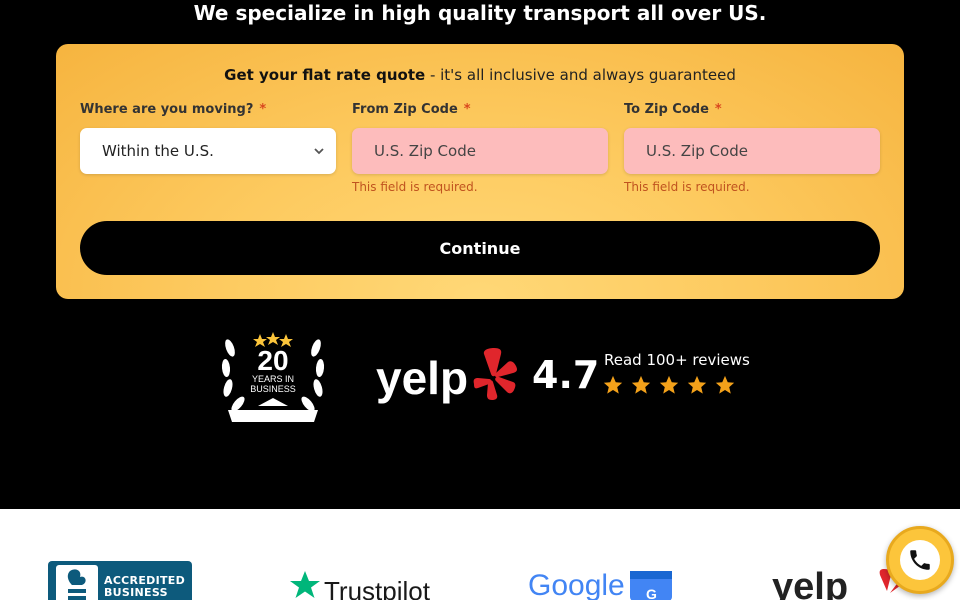  What do you see at coordinates (422, 378) in the screenshot?
I see `yelp-logo-text: yelp` at bounding box center [422, 378].